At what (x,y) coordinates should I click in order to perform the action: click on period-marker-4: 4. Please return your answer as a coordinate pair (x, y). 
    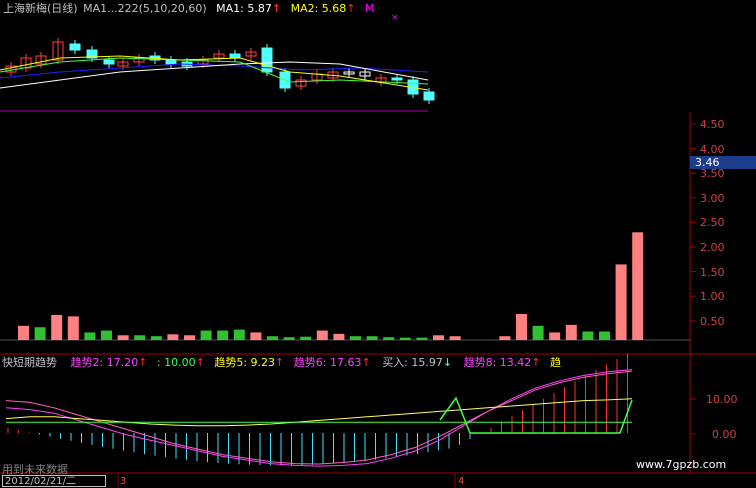
    Looking at the image, I should click on (461, 481).